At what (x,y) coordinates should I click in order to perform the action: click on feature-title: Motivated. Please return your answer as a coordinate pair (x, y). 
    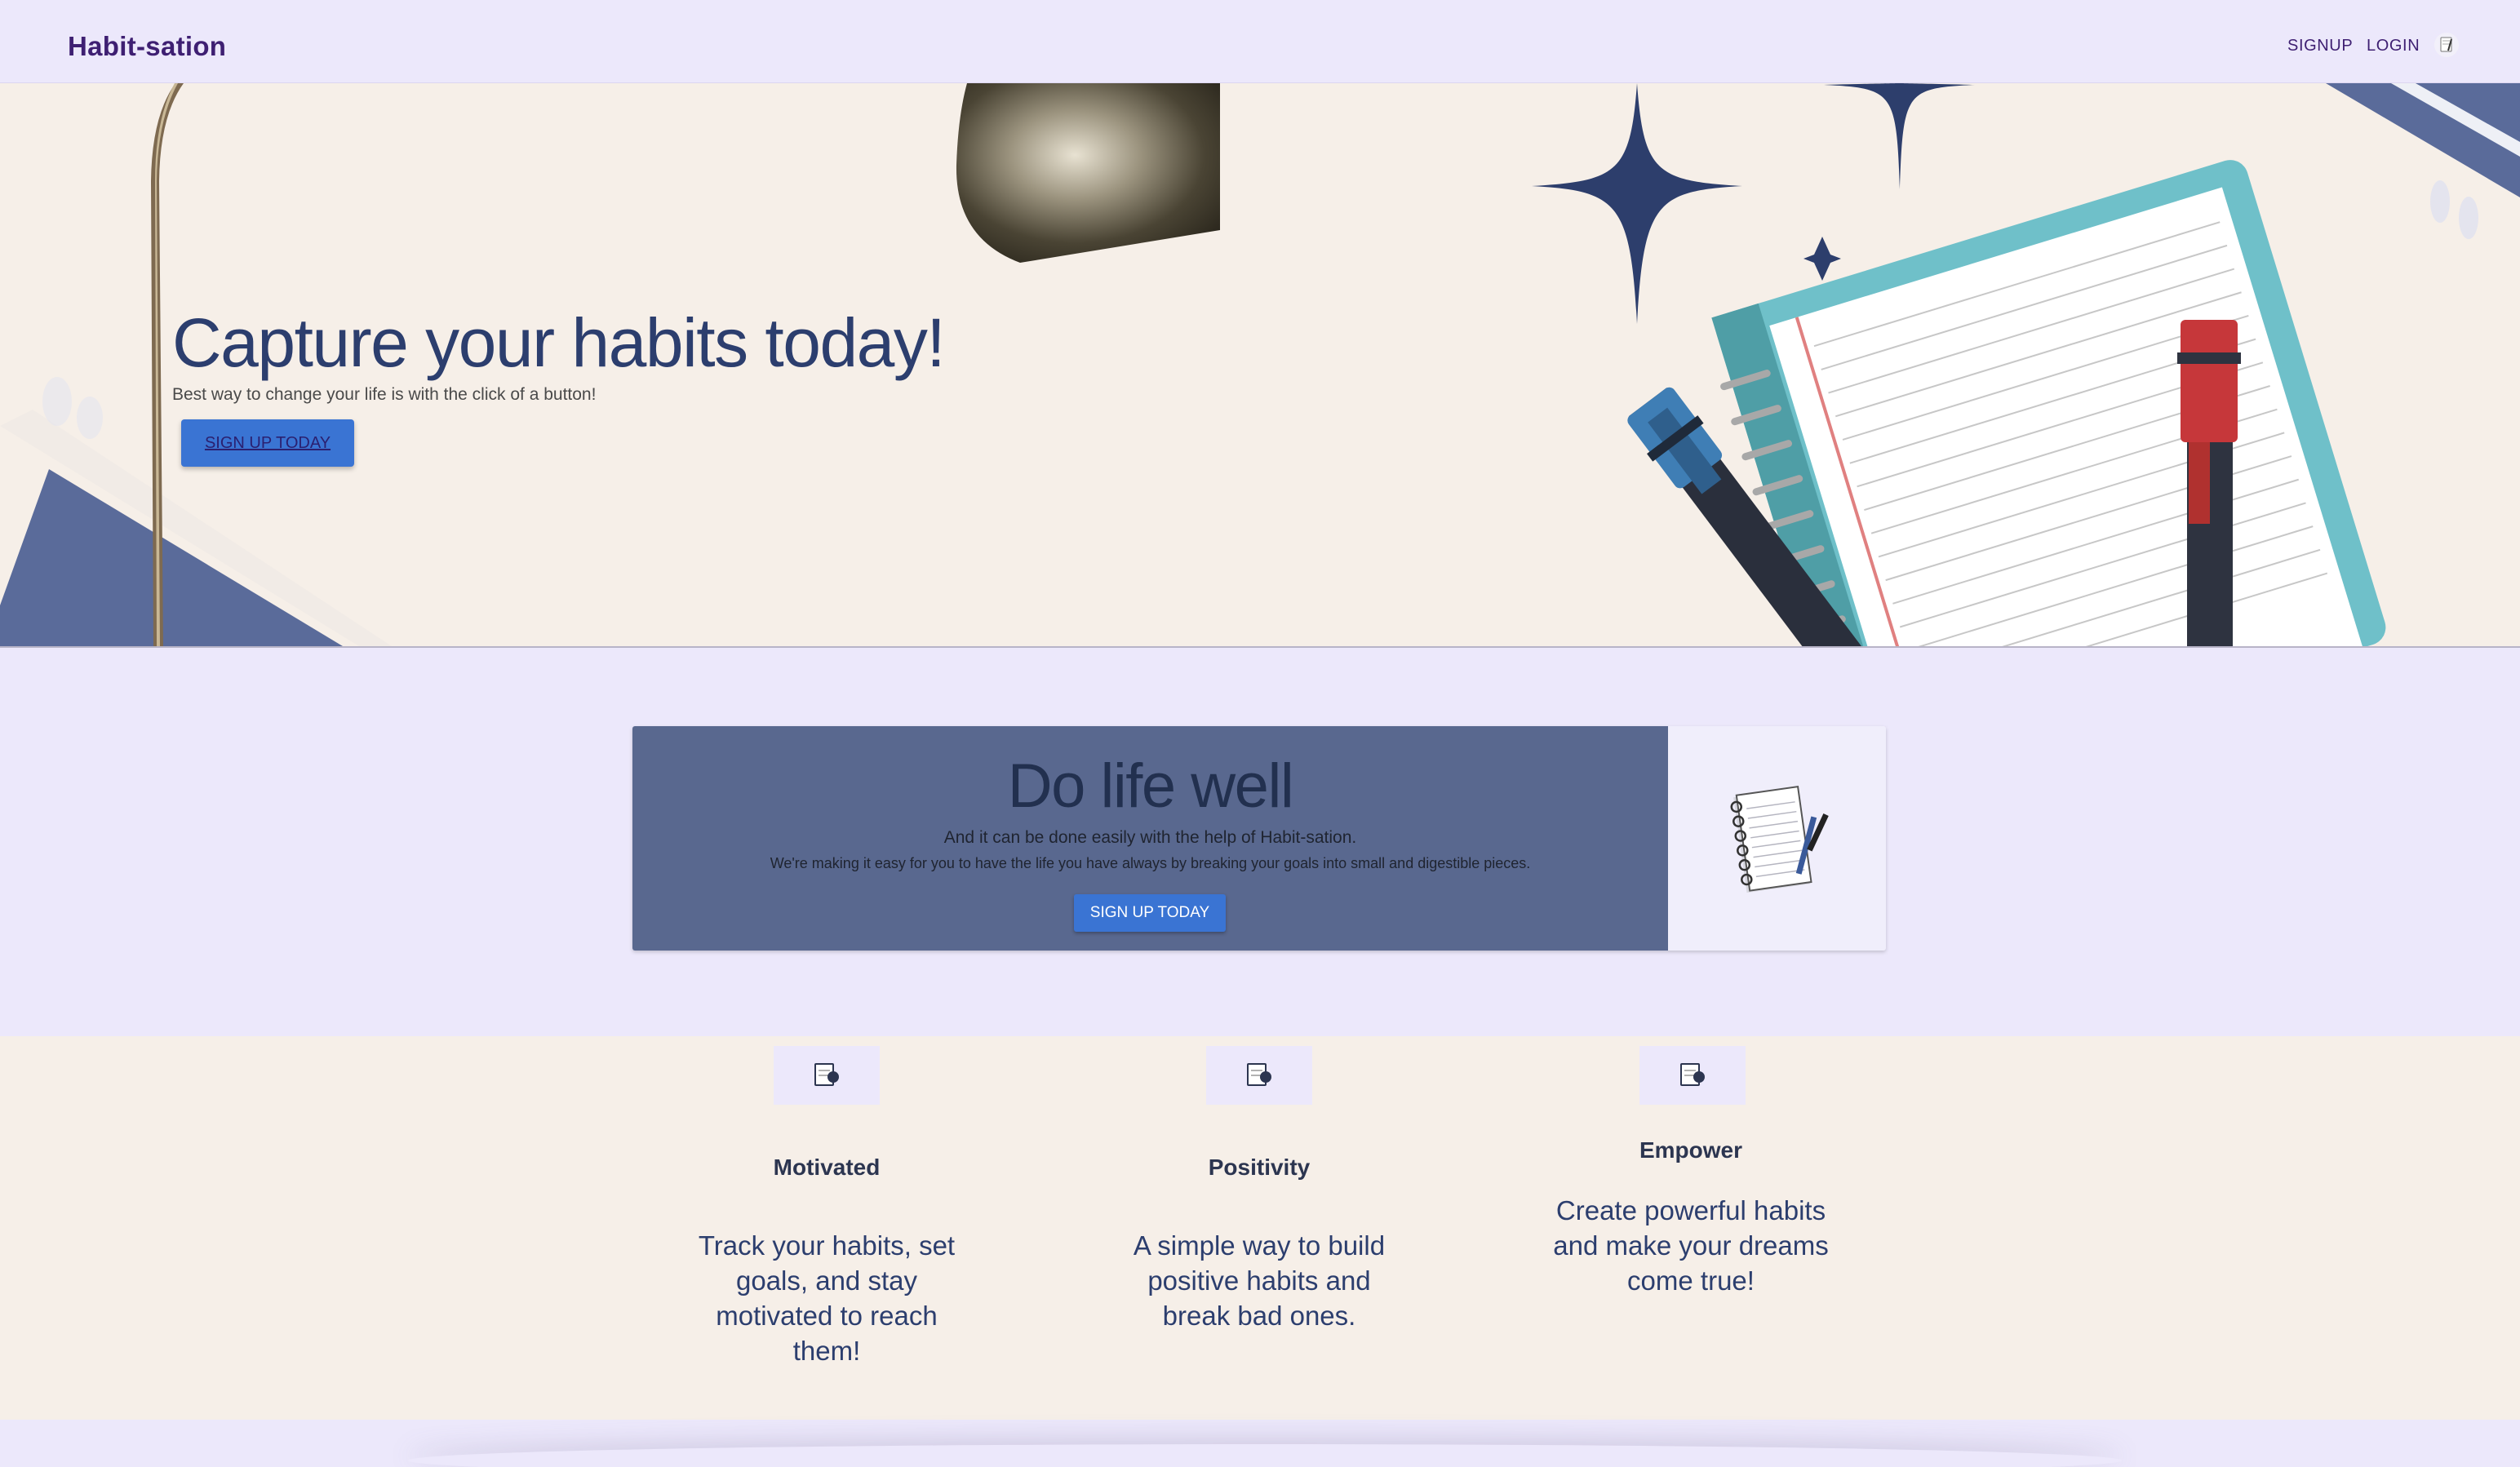
    Looking at the image, I should click on (827, 1167).